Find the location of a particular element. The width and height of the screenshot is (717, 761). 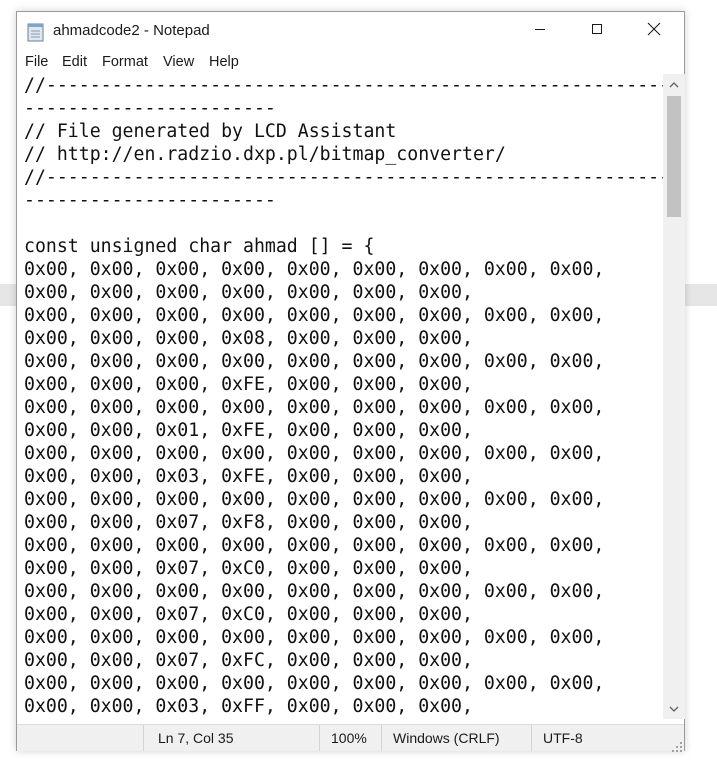

cursor-position: Ln 7, Col 35 is located at coordinates (196, 738).